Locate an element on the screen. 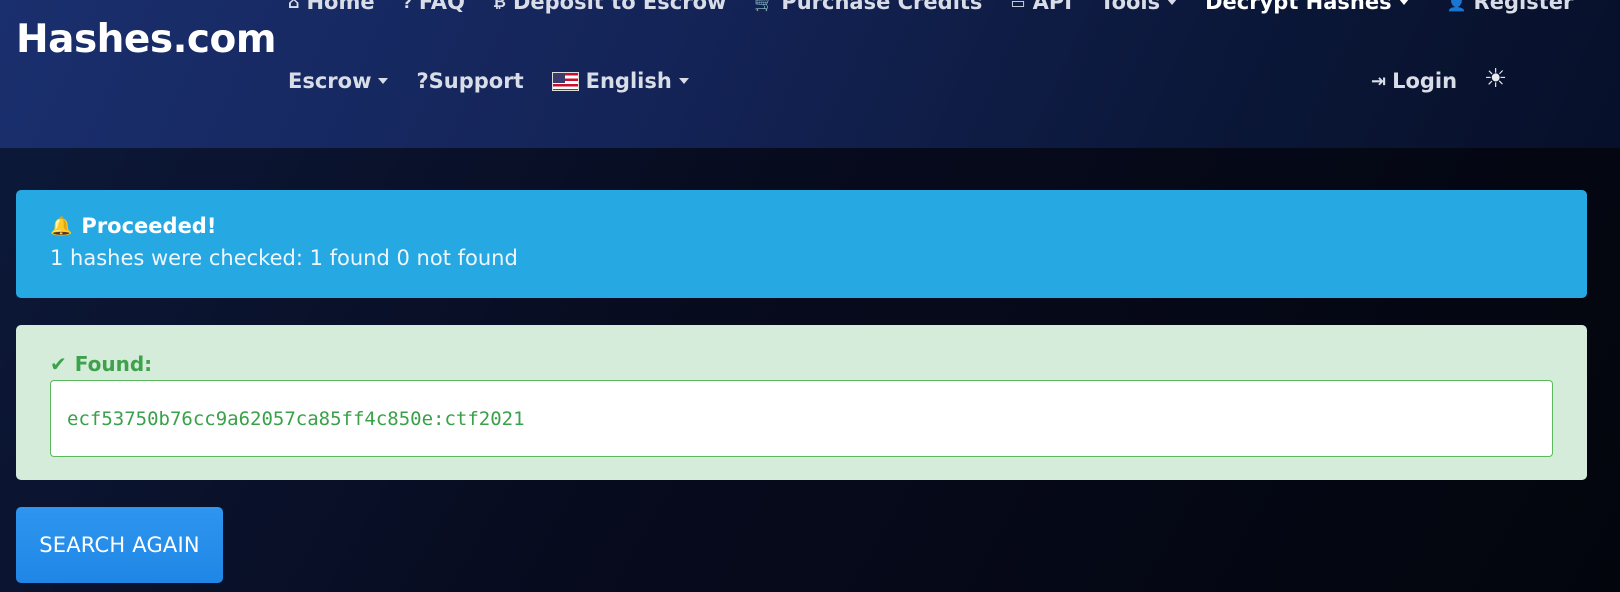 The width and height of the screenshot is (1620, 592). nav-language-dropdown: English is located at coordinates (620, 81).